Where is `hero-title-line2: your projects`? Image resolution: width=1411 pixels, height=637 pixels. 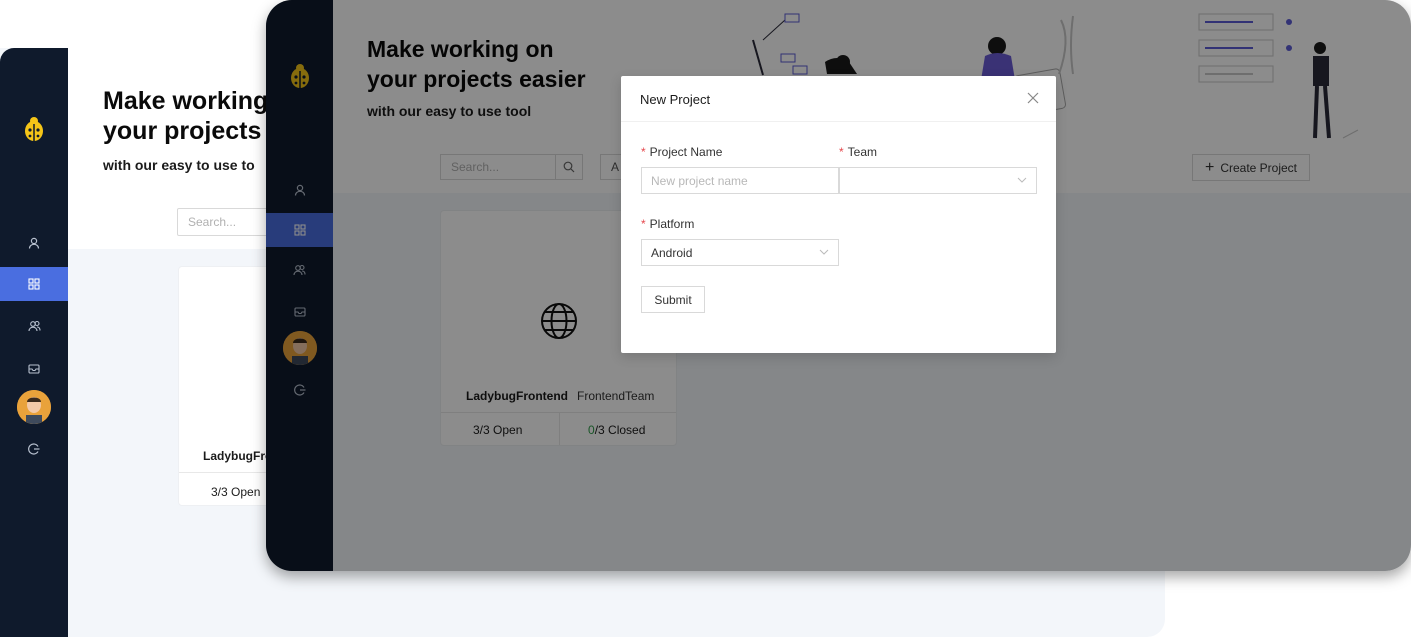
hero-title-line2: your projects is located at coordinates (182, 131).